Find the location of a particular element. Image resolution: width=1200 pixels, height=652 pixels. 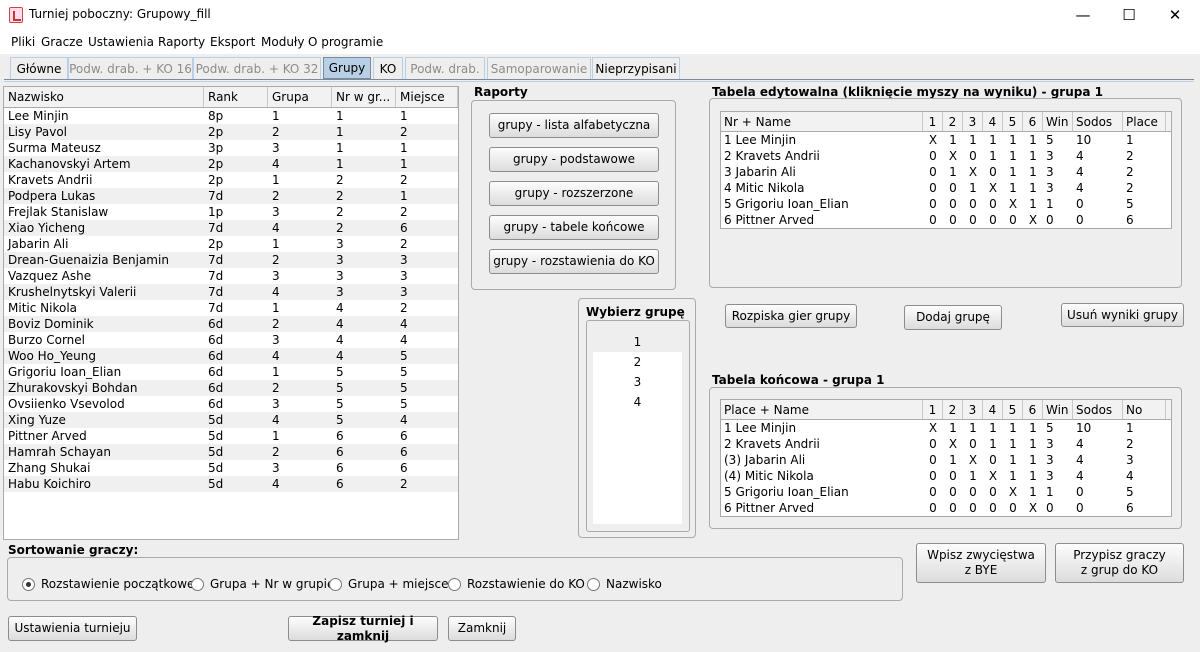

tab-podw-drab-ko32: Podw. drab. + KO 32 is located at coordinates (257, 68).